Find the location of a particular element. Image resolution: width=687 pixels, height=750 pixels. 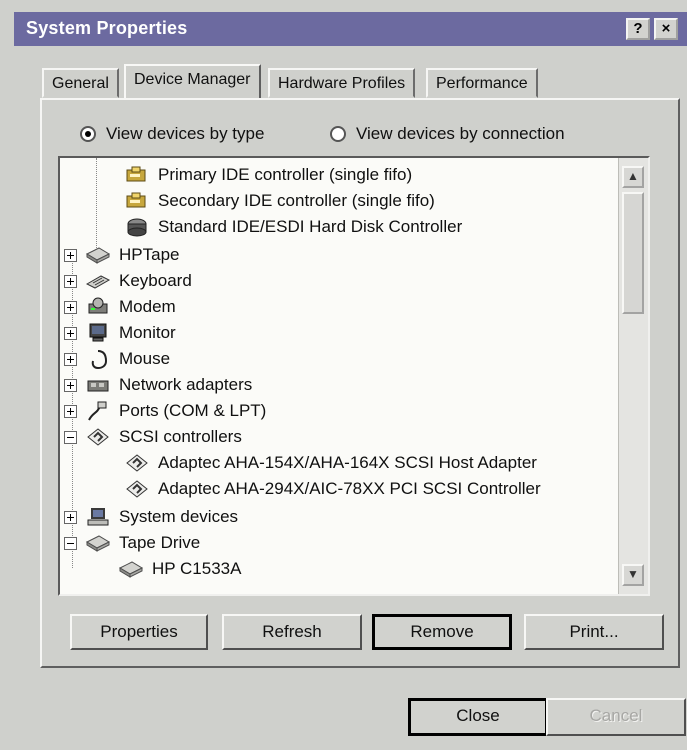

monitor-icon is located at coordinates (98, 333).